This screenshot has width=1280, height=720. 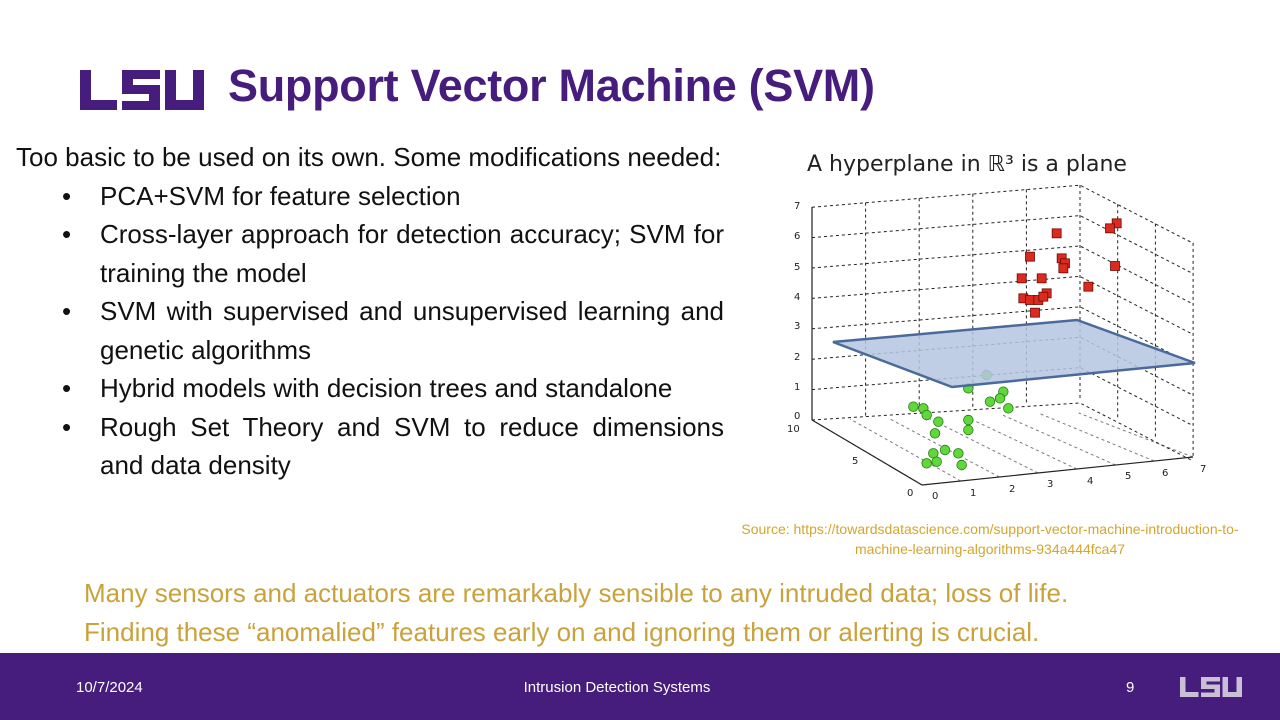 I want to click on footer-title: Intrusion Detection Systems, so click(x=617, y=687).